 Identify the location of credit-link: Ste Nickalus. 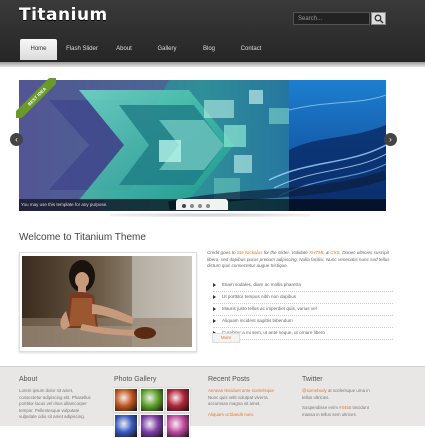
(250, 252).